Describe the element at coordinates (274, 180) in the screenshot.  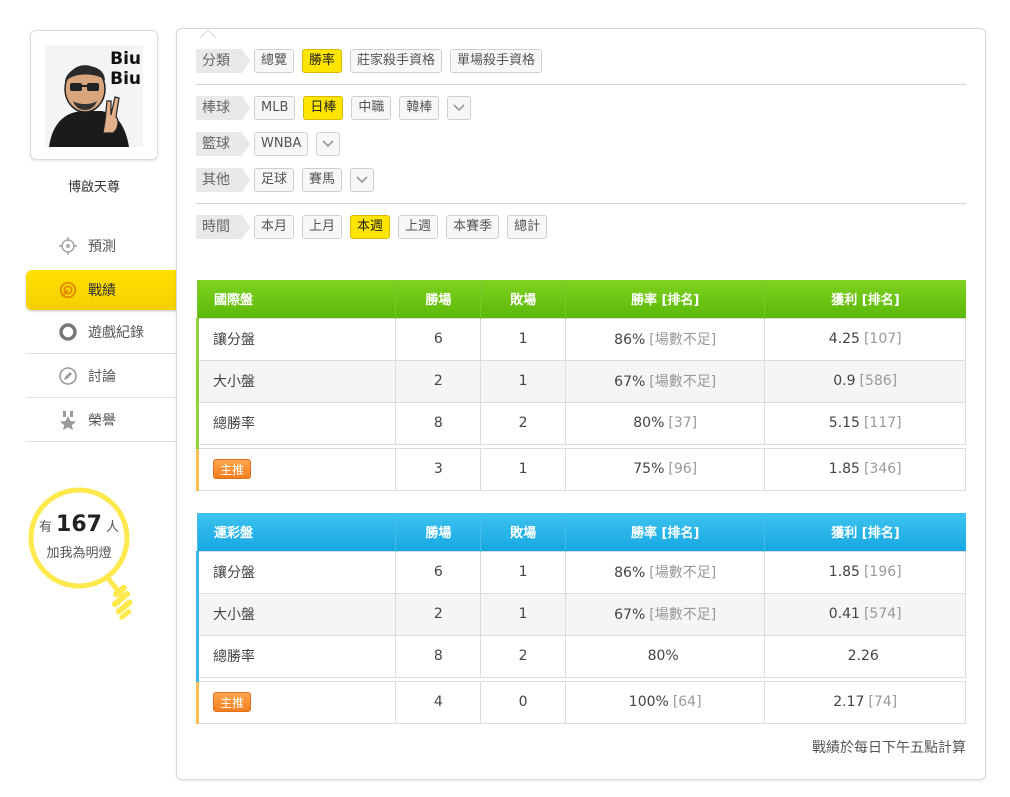
I see `chip-soccer: 足球` at that location.